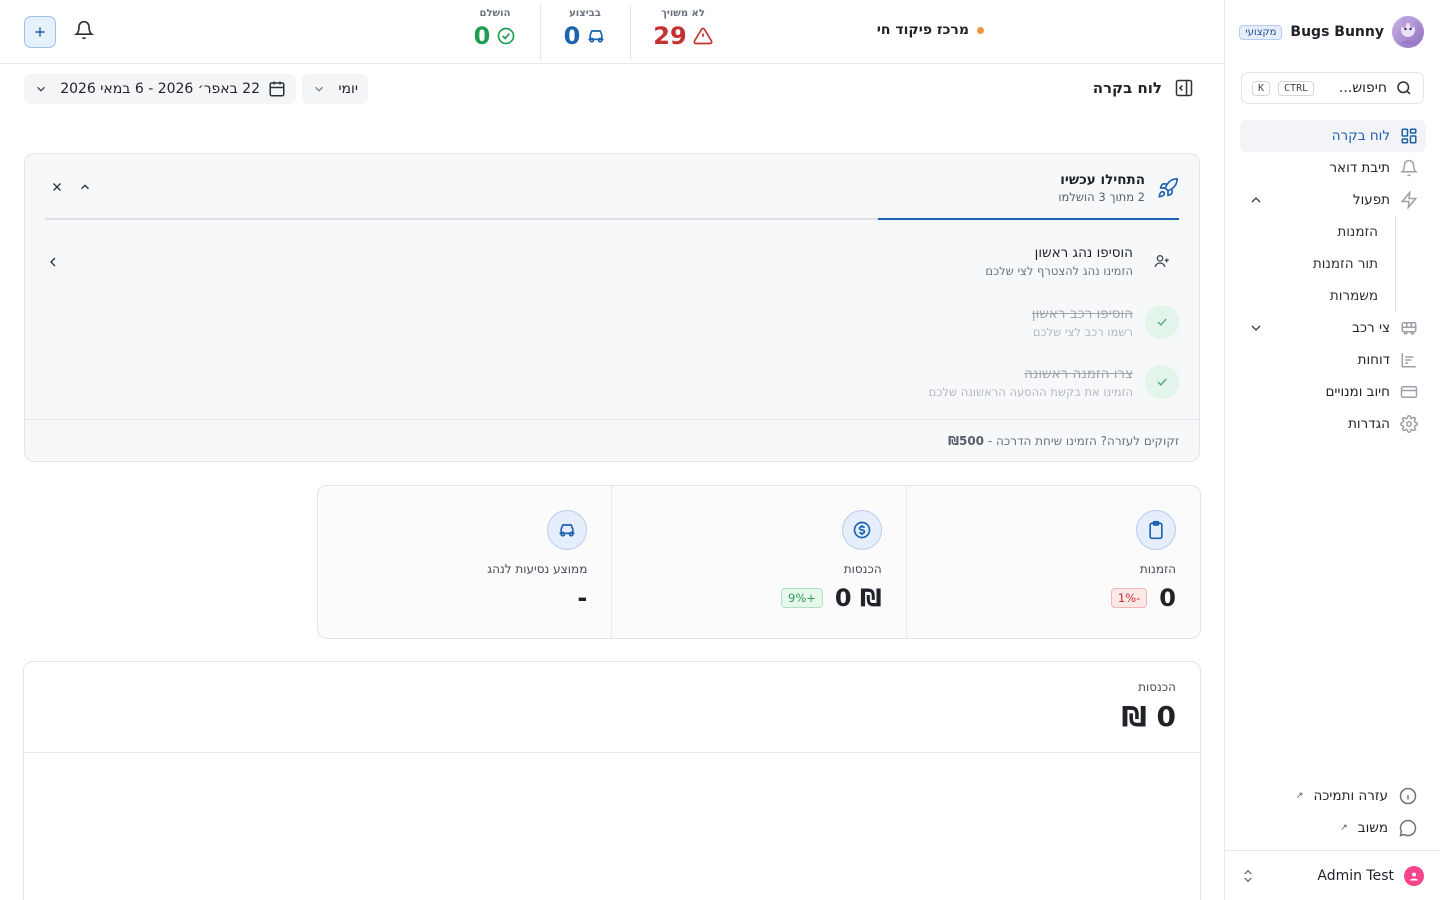  Describe the element at coordinates (1333, 328) in the screenshot. I see `sidebar-item-fleet: צי רכב` at that location.